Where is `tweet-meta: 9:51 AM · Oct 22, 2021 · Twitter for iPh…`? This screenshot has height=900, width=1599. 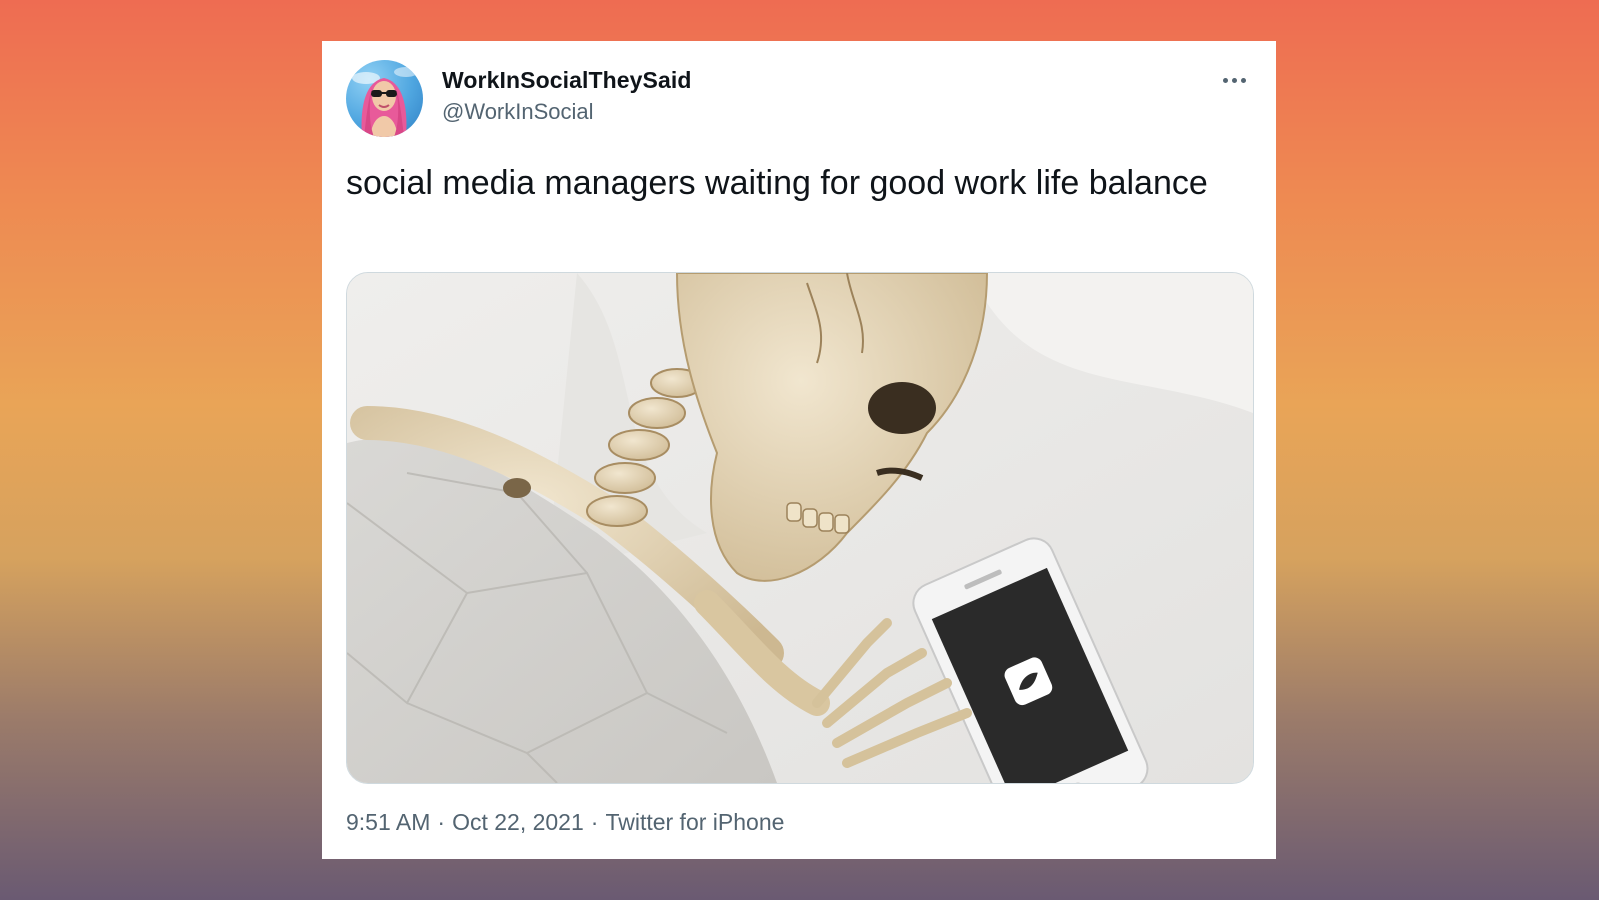 tweet-meta: 9:51 AM · Oct 22, 2021 · Twitter for iPh… is located at coordinates (565, 822).